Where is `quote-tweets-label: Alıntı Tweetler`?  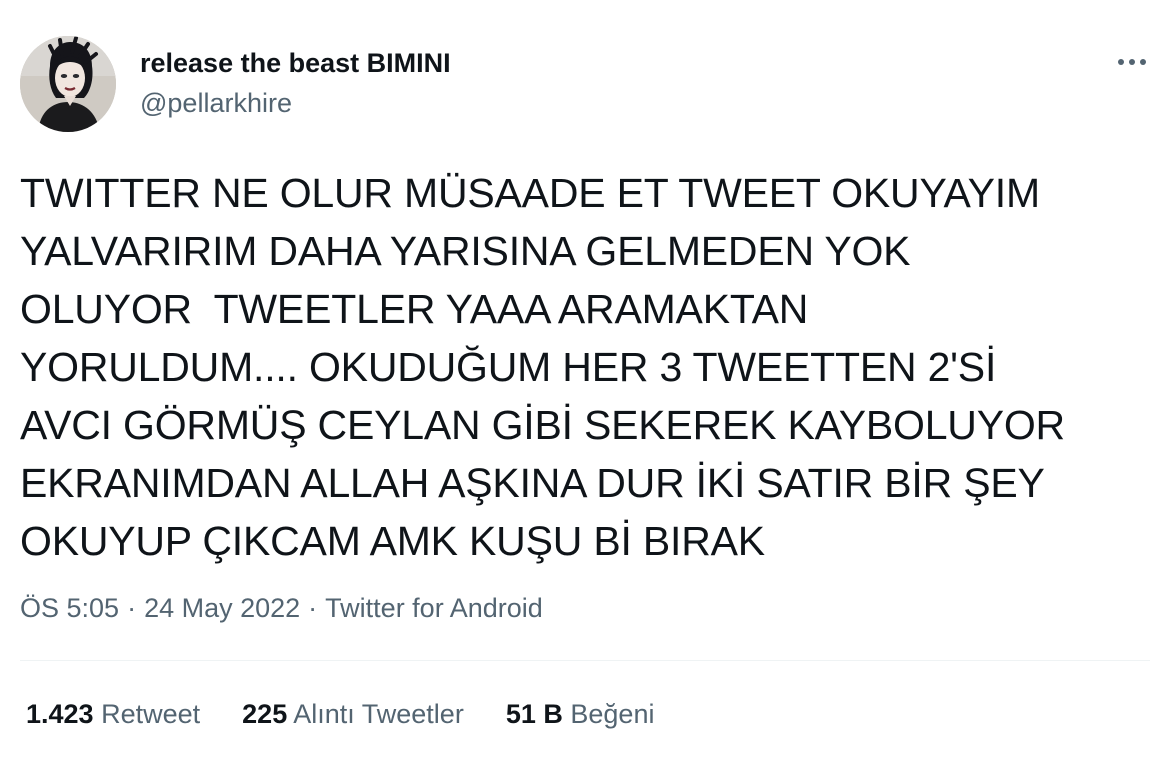
quote-tweets-label: Alıntı Tweetler is located at coordinates (378, 714).